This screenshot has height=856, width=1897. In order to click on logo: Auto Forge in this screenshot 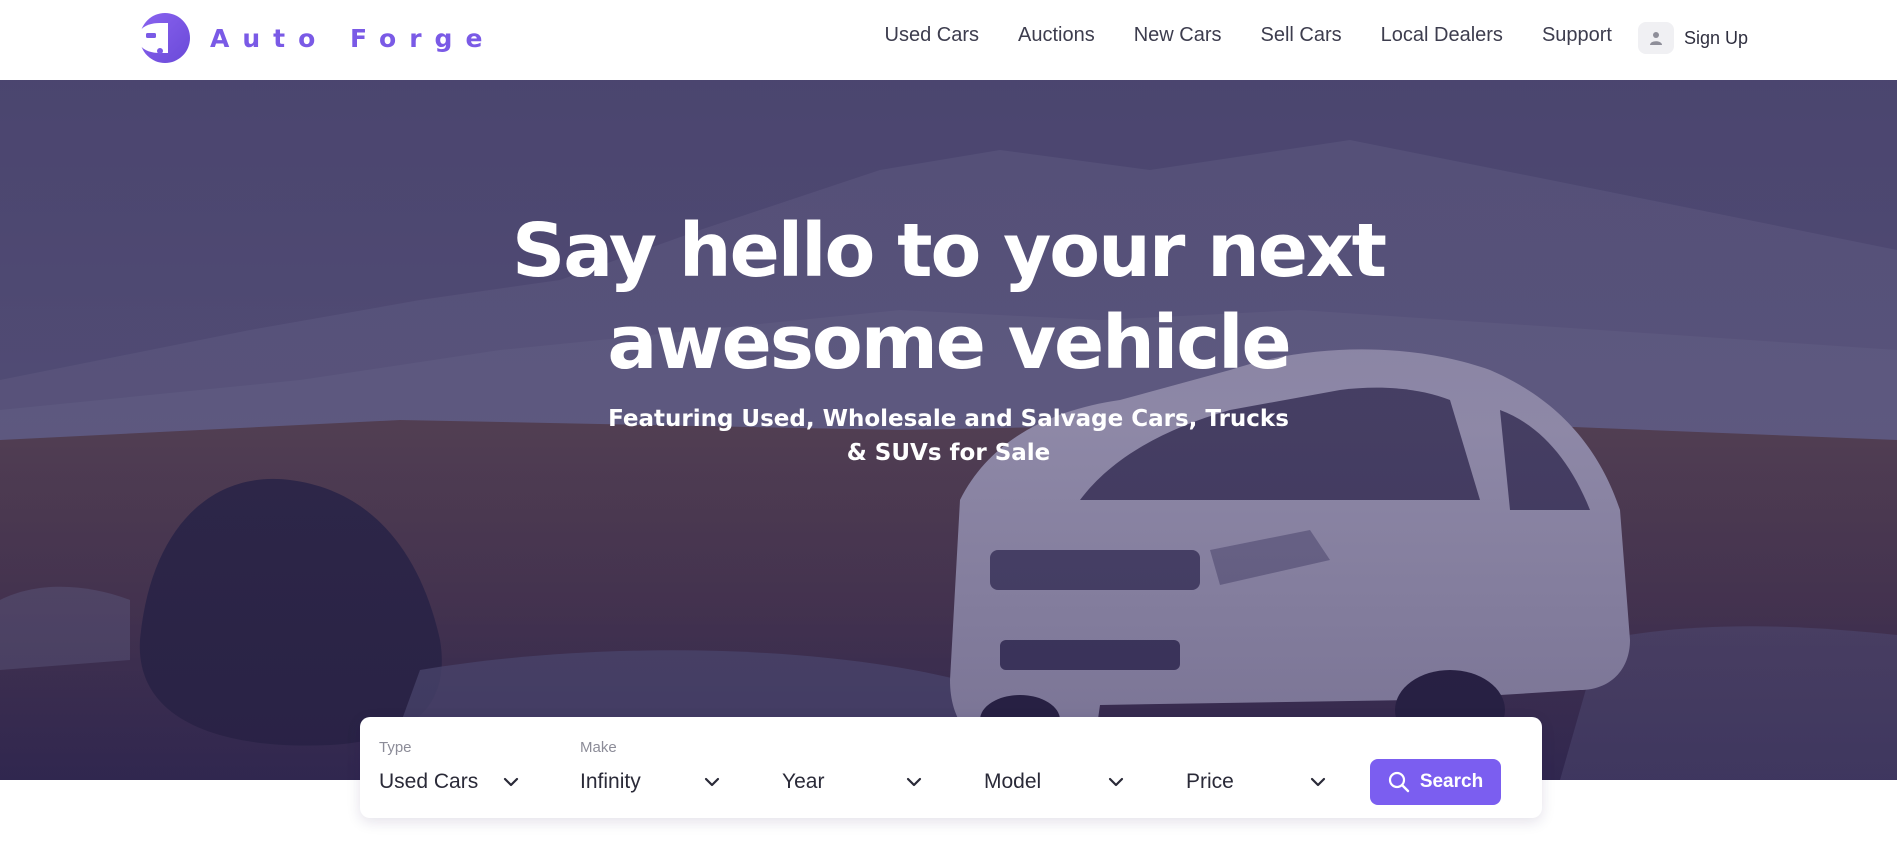, I will do `click(317, 38)`.